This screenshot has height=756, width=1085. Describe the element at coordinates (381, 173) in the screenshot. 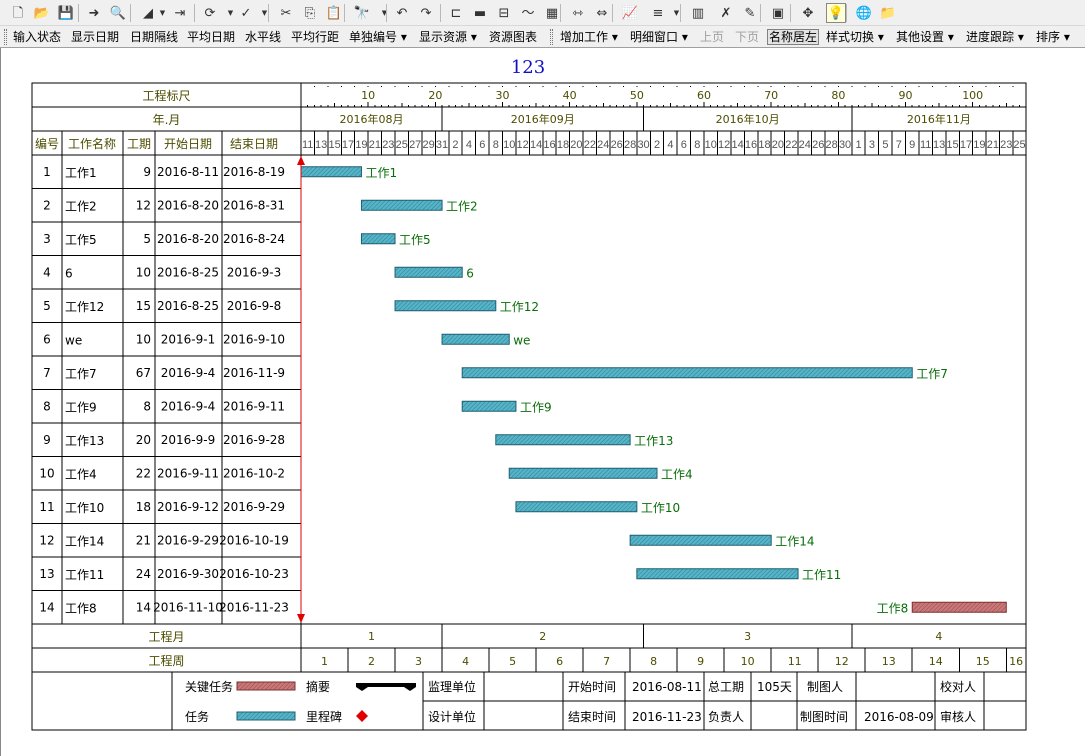

I see `task-bar-label: 工作1` at that location.